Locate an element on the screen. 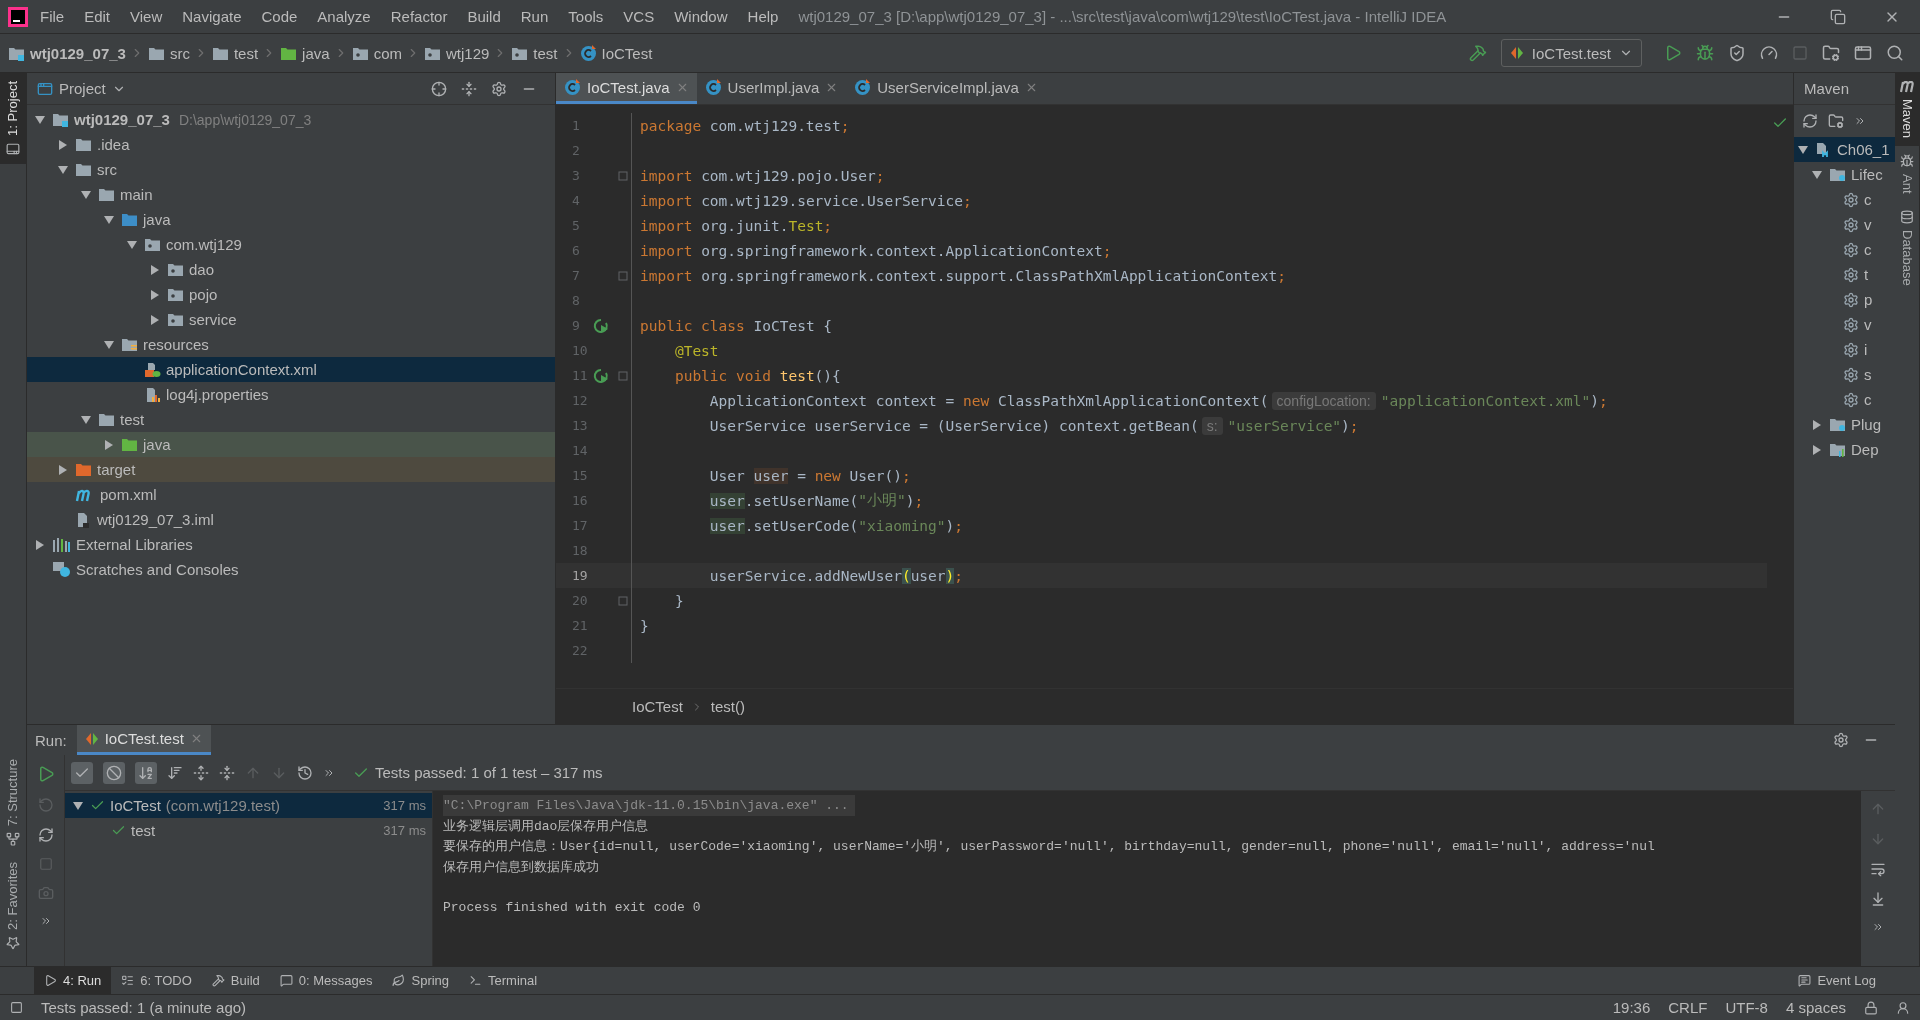 This screenshot has height=1020, width=1920. soft-wrap-icon is located at coordinates (1878, 869).